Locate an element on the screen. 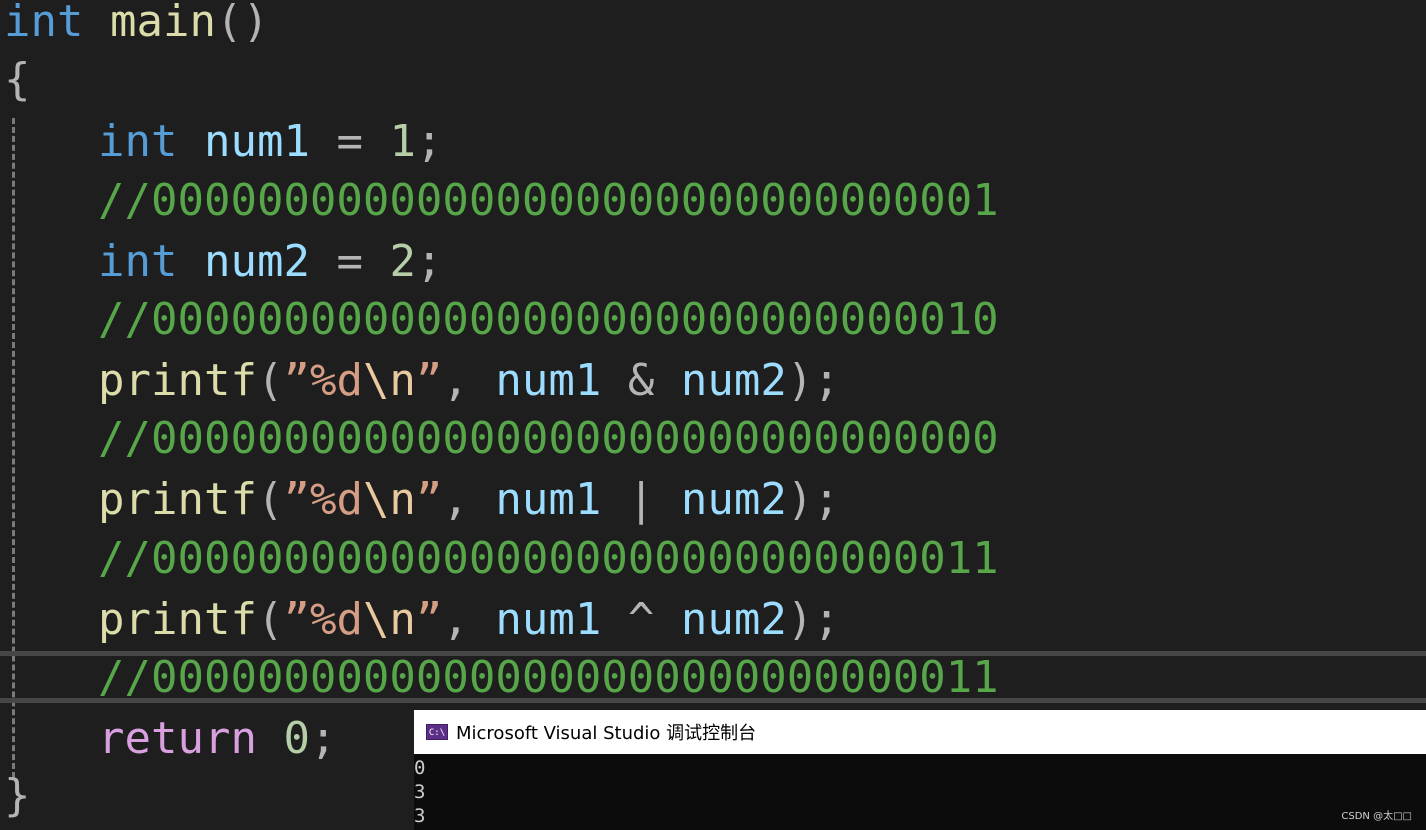  operator: | is located at coordinates (641, 499).